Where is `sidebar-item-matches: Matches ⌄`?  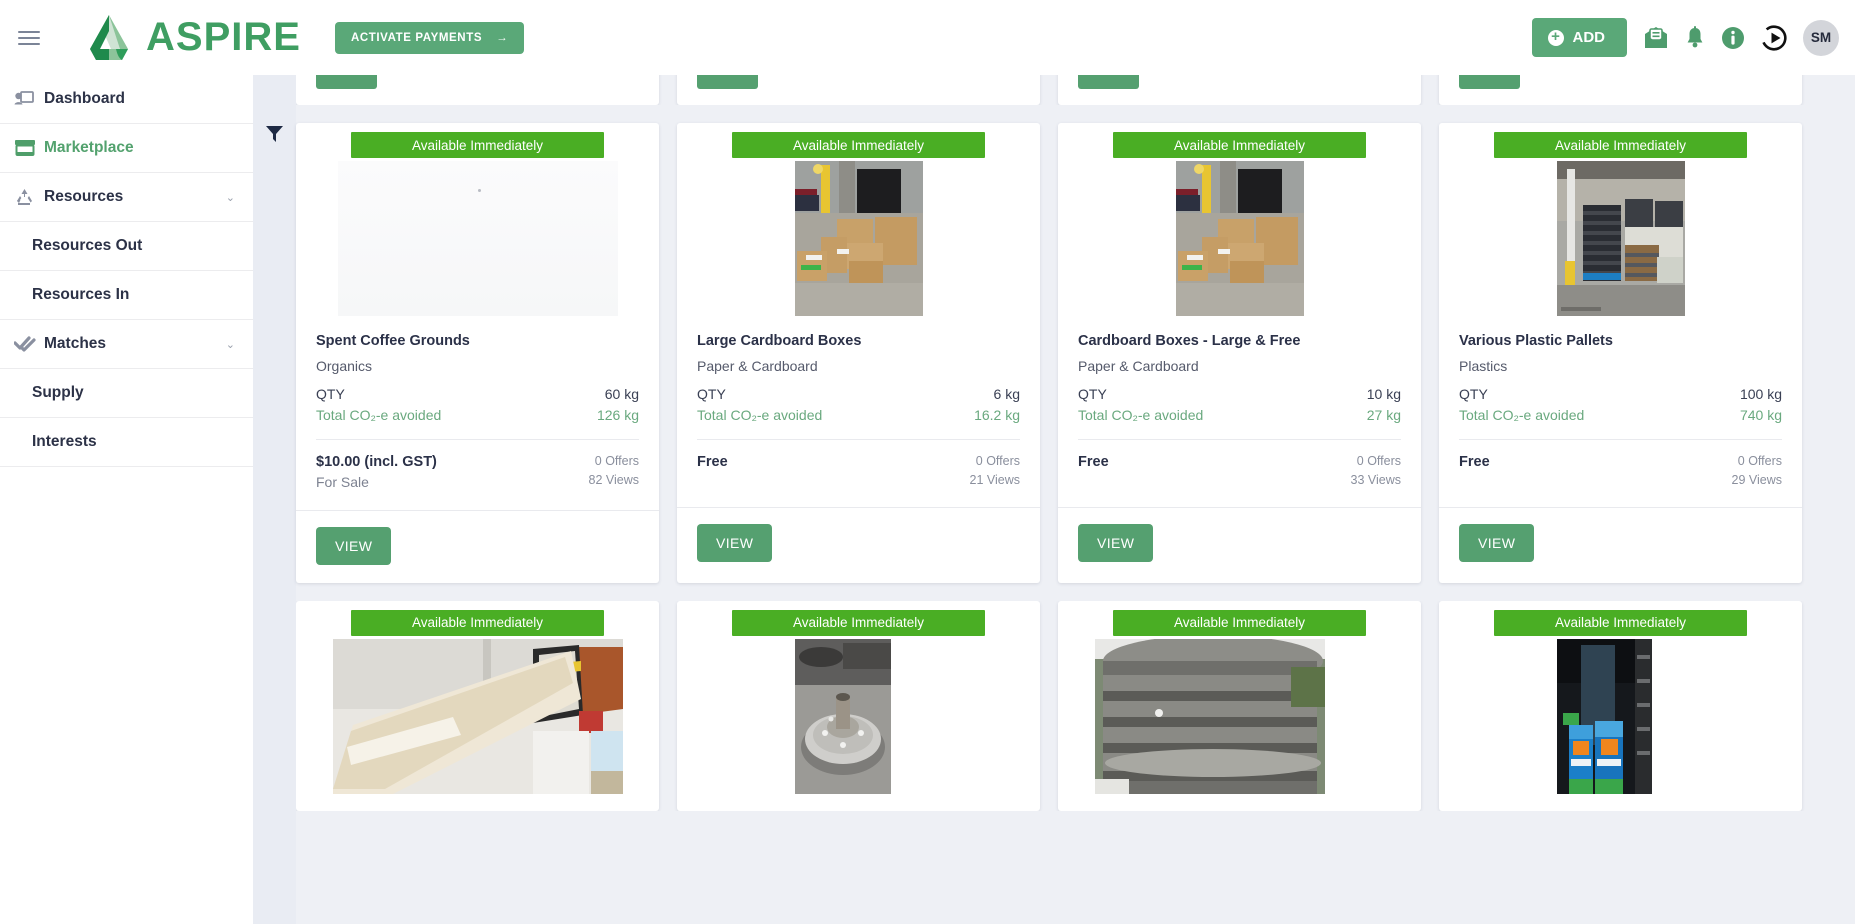 sidebar-item-matches: Matches ⌄ is located at coordinates (126, 344).